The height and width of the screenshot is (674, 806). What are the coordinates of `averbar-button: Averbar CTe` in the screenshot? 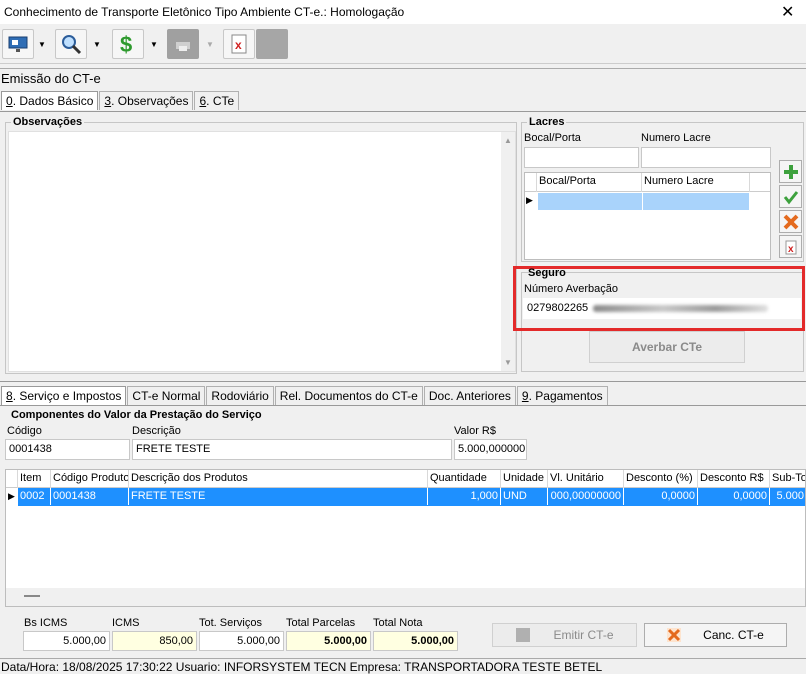 It's located at (667, 347).